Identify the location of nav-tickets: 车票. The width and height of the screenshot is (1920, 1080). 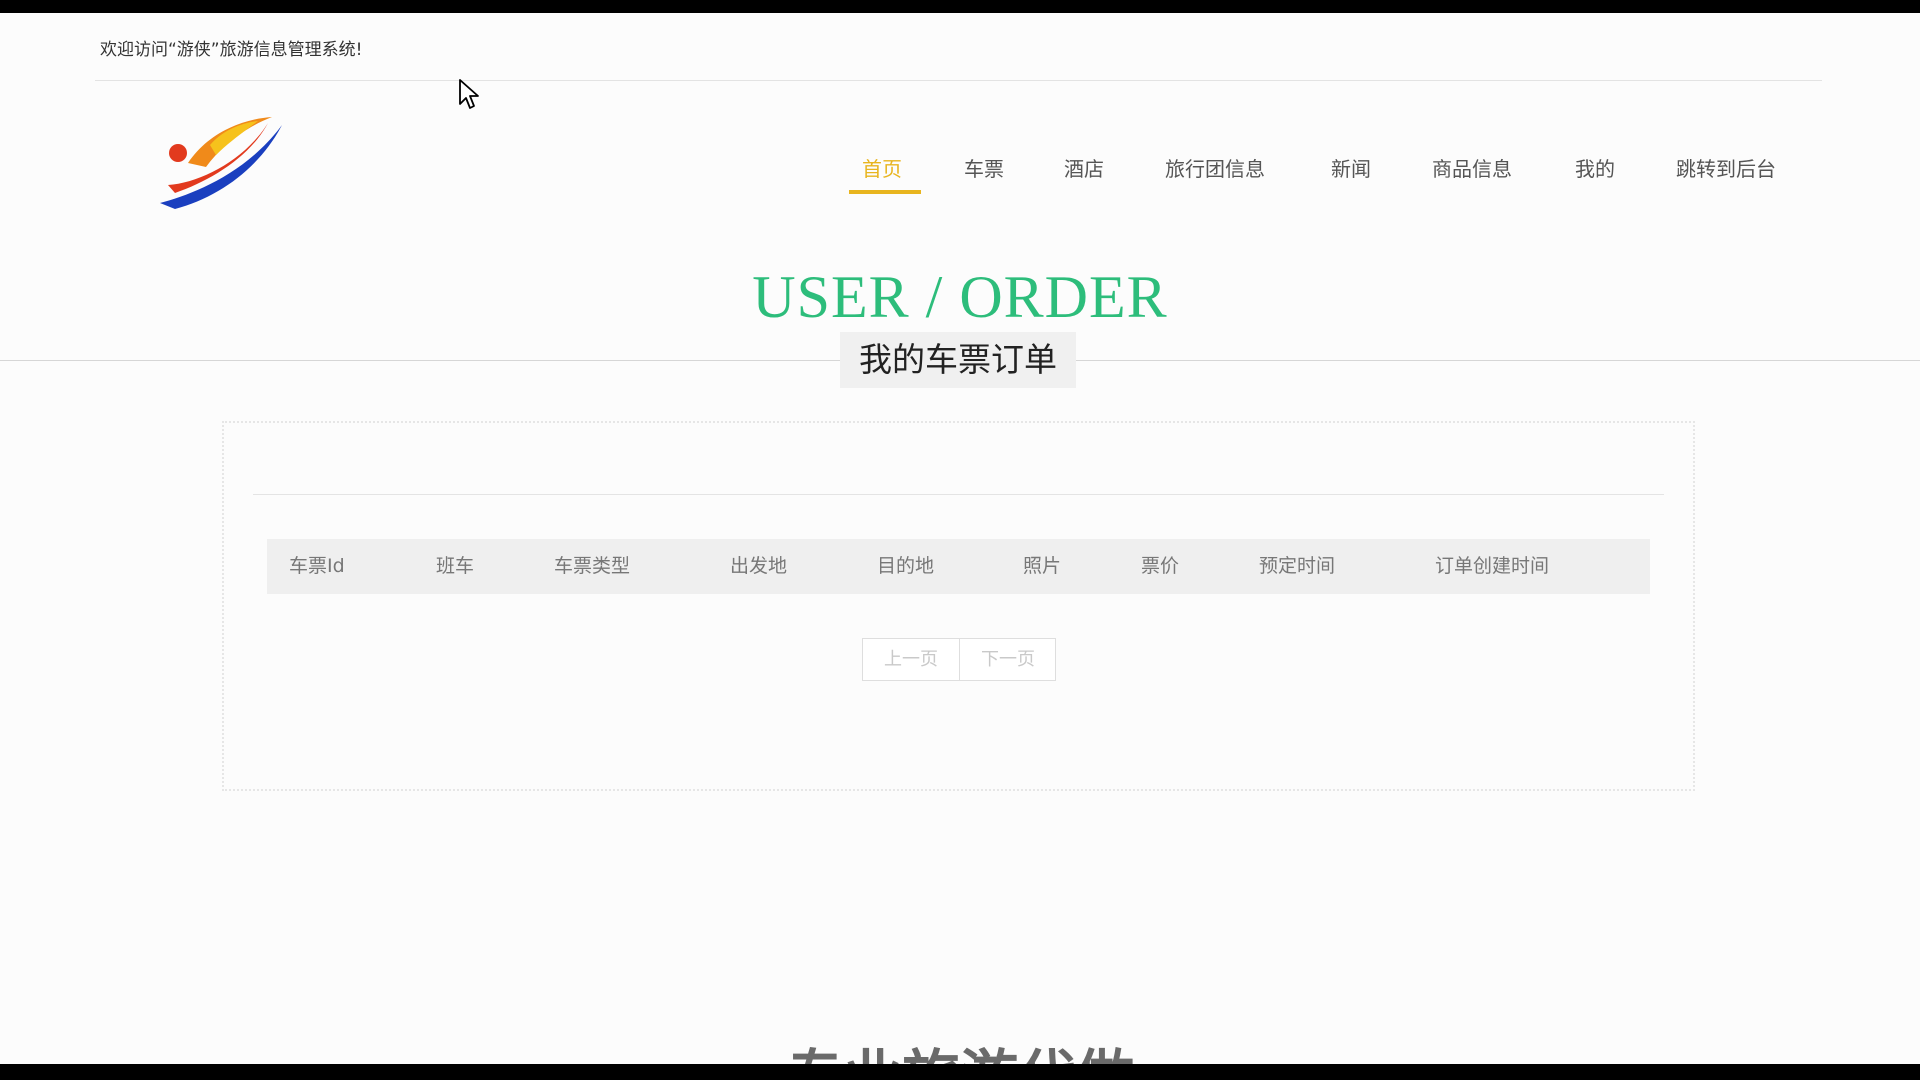
(984, 178).